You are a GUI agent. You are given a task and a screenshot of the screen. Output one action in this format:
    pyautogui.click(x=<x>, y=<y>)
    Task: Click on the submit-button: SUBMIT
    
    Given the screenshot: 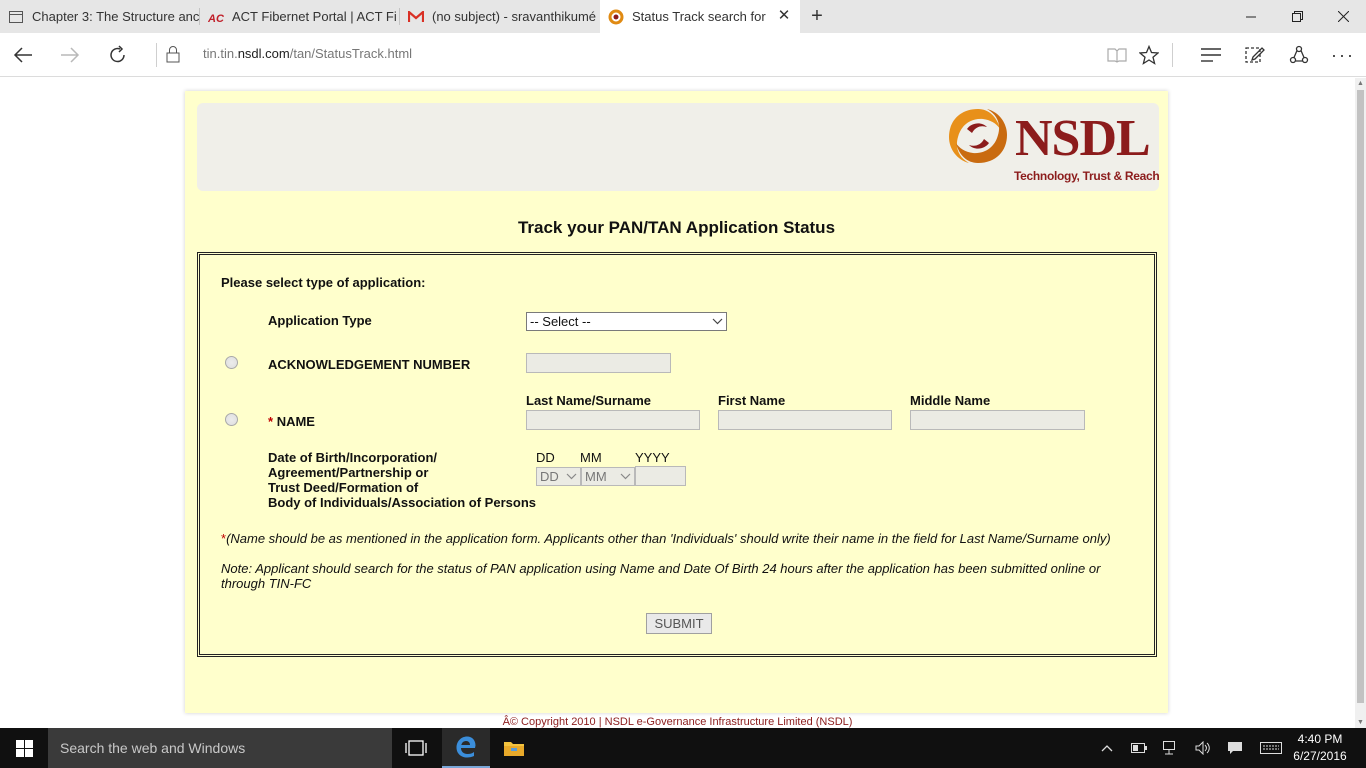 What is the action you would take?
    pyautogui.click(x=679, y=623)
    